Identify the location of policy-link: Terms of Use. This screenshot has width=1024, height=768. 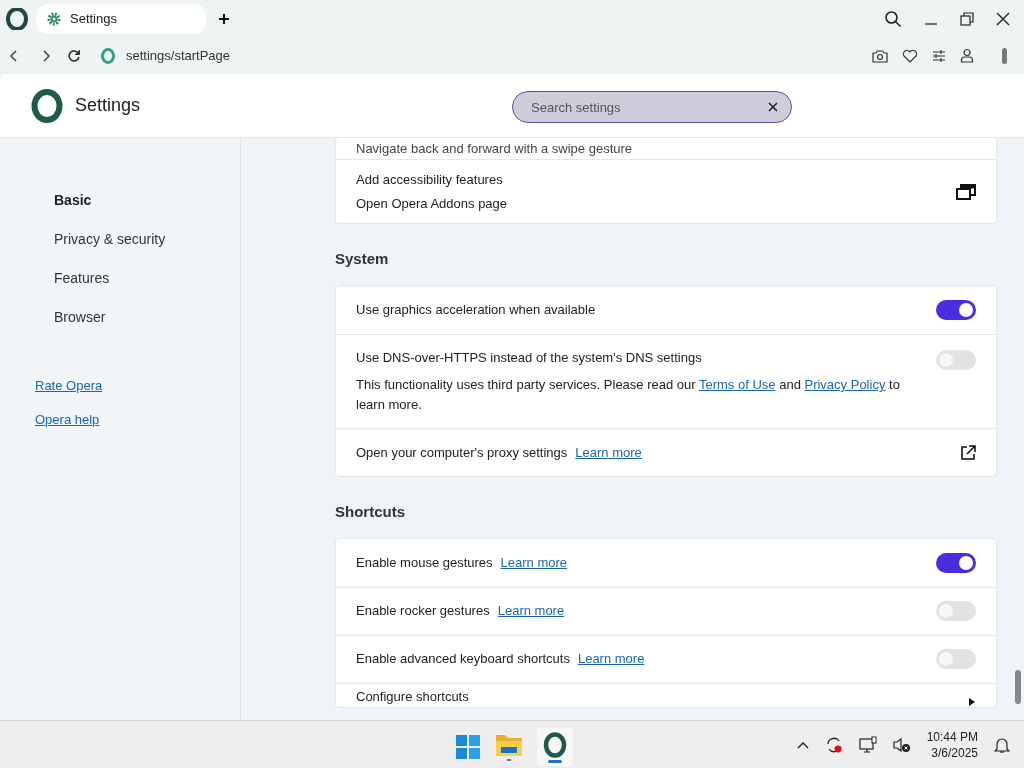
(737, 384).